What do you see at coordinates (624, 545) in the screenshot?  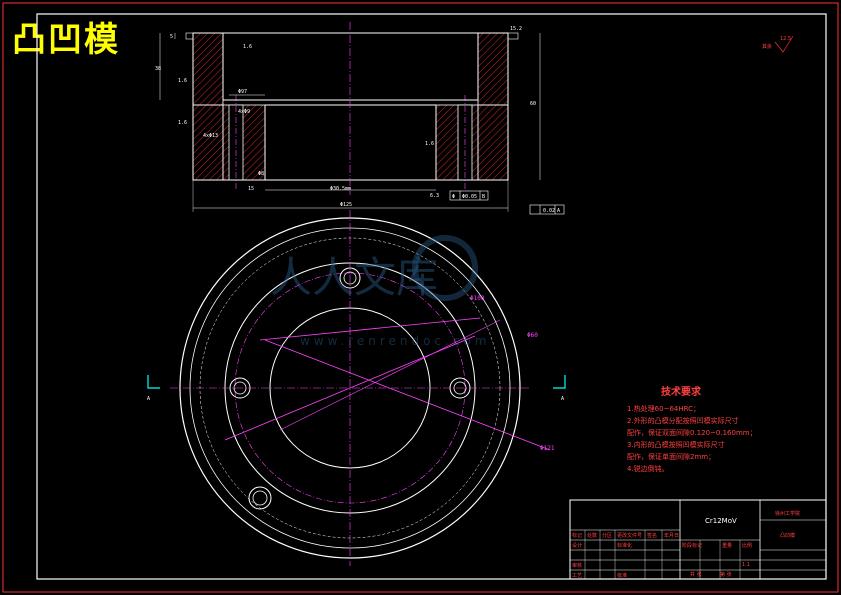 I see `tb-cell-7: 标准化` at bounding box center [624, 545].